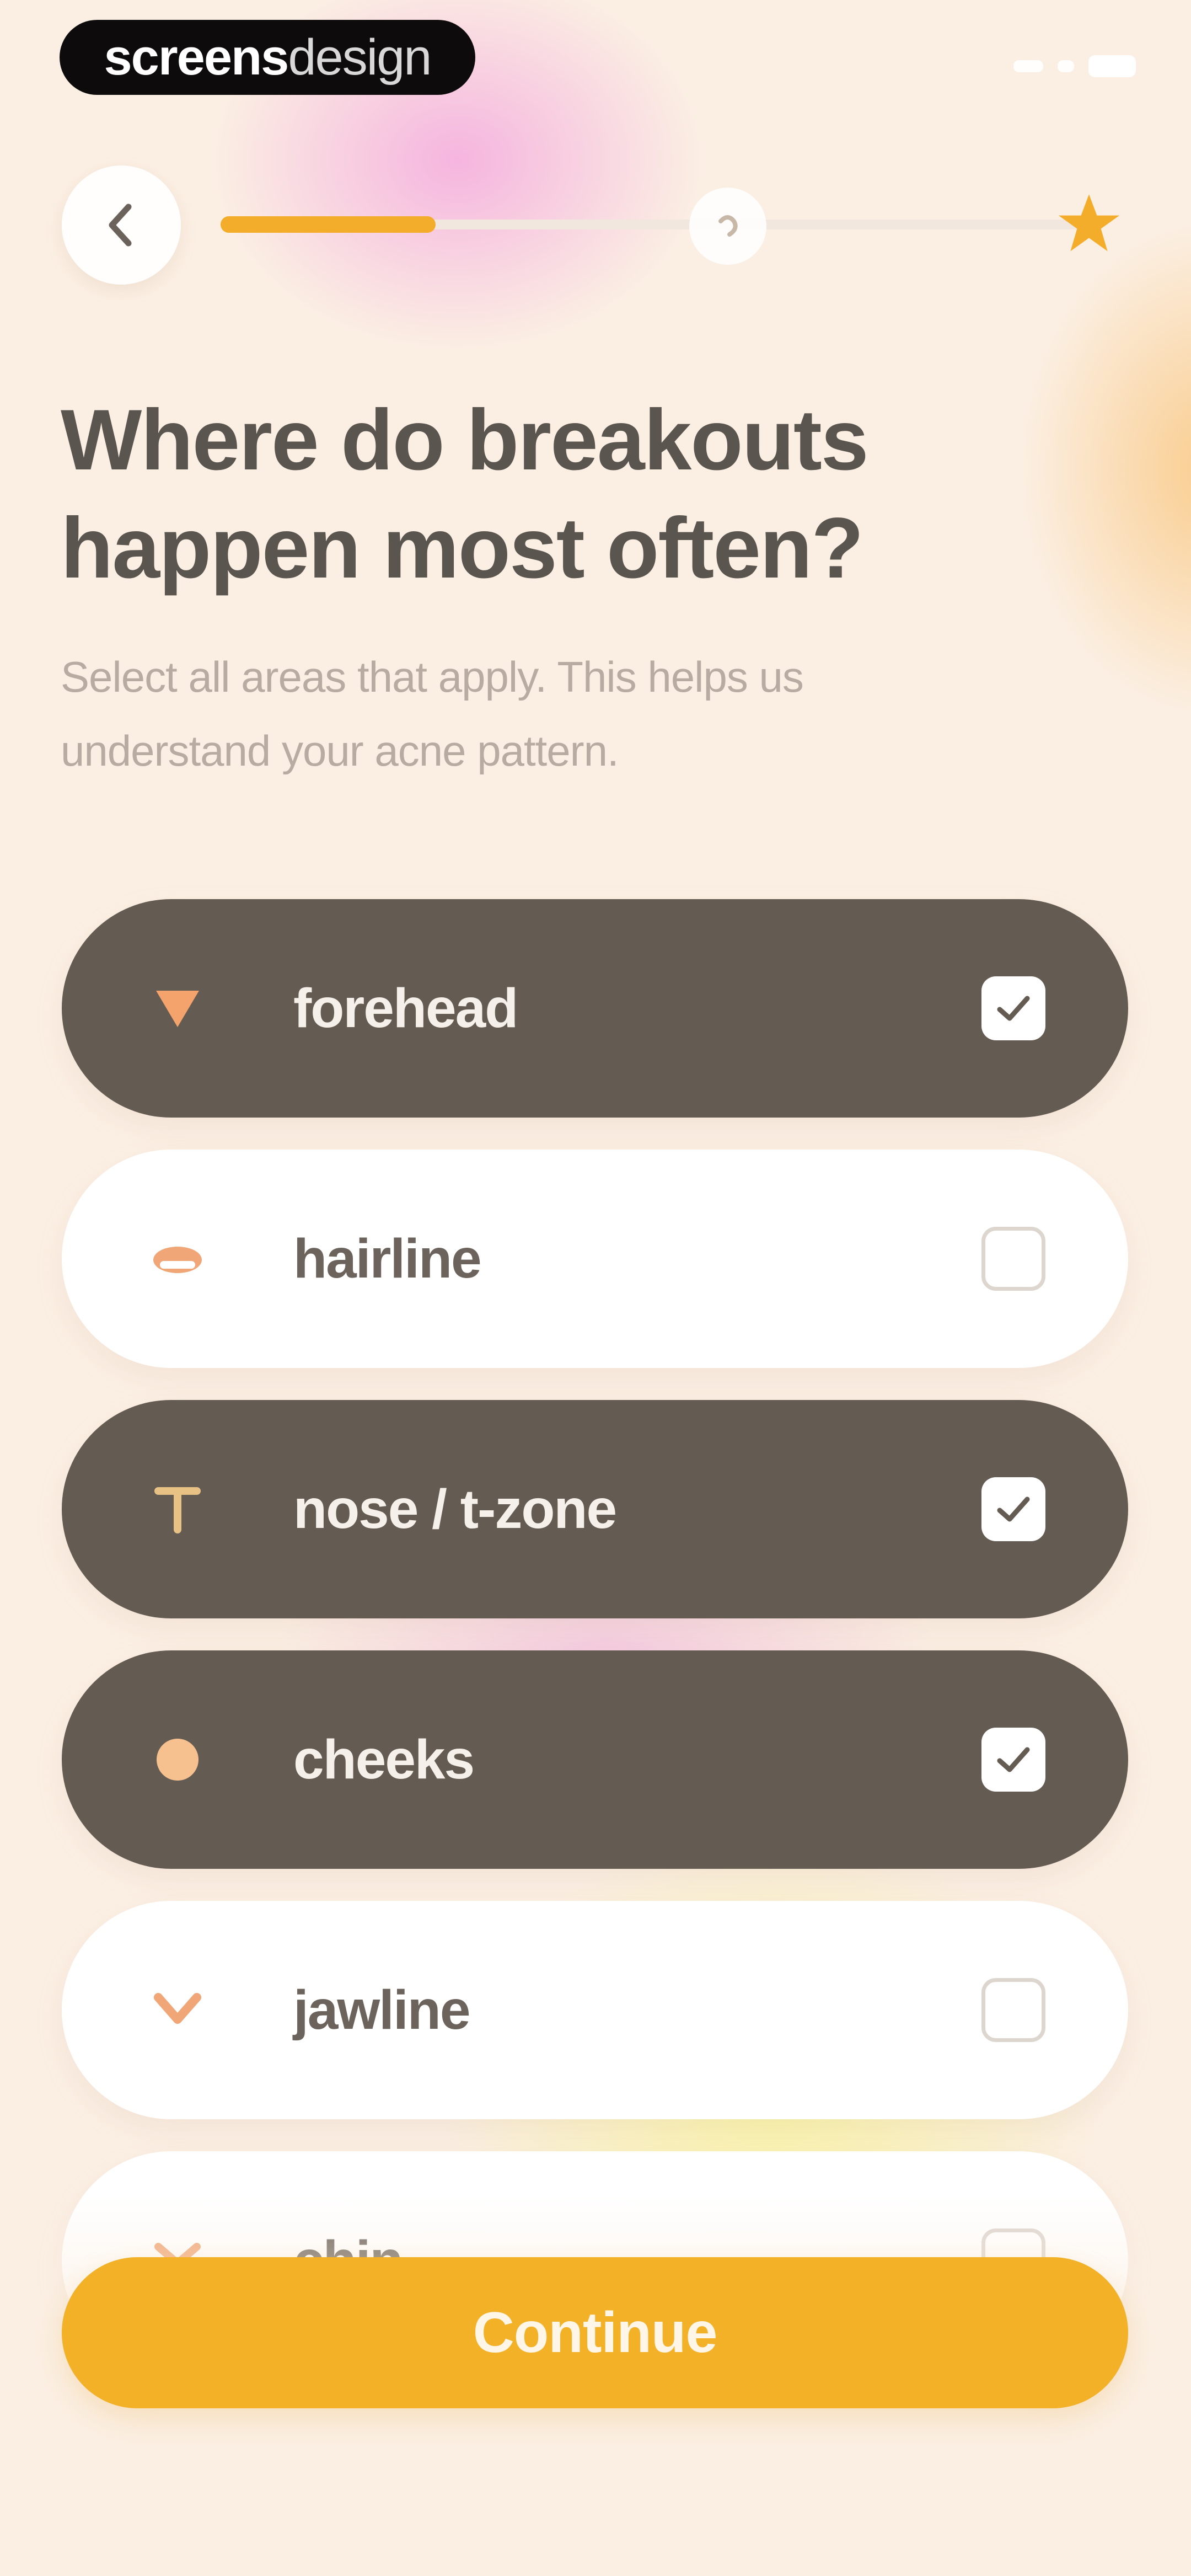 The width and height of the screenshot is (1191, 2576). I want to click on option-cheeks: cheeks, so click(595, 1759).